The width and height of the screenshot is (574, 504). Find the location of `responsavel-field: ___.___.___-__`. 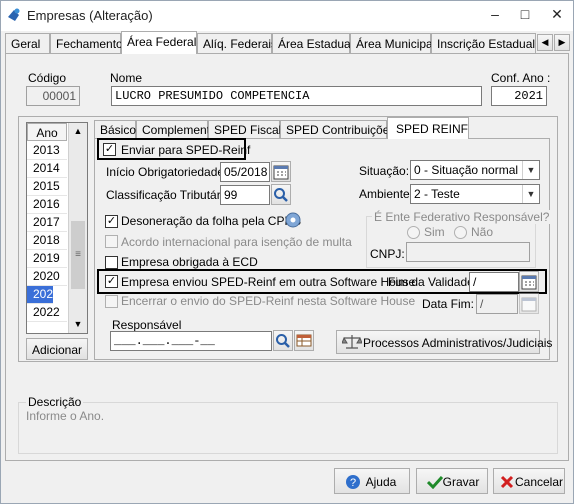

responsavel-field: ___.___.___-__ is located at coordinates (191, 341).